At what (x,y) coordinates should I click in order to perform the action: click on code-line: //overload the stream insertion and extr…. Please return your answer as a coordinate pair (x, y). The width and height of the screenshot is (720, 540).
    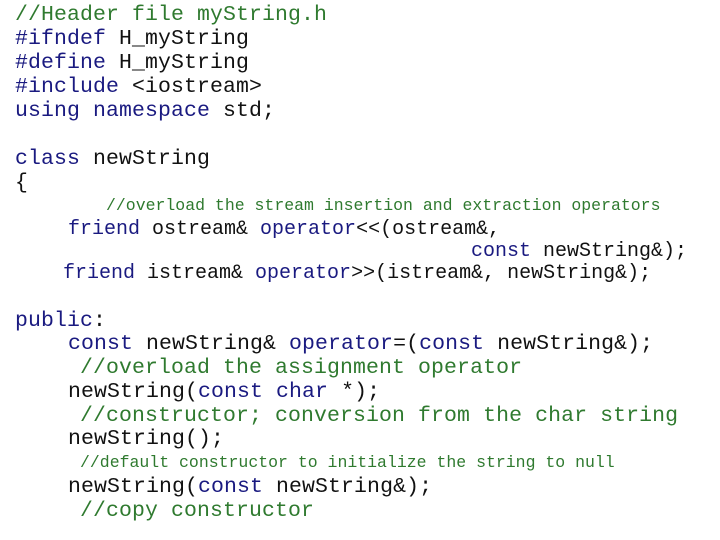
    Looking at the image, I should click on (383, 205).